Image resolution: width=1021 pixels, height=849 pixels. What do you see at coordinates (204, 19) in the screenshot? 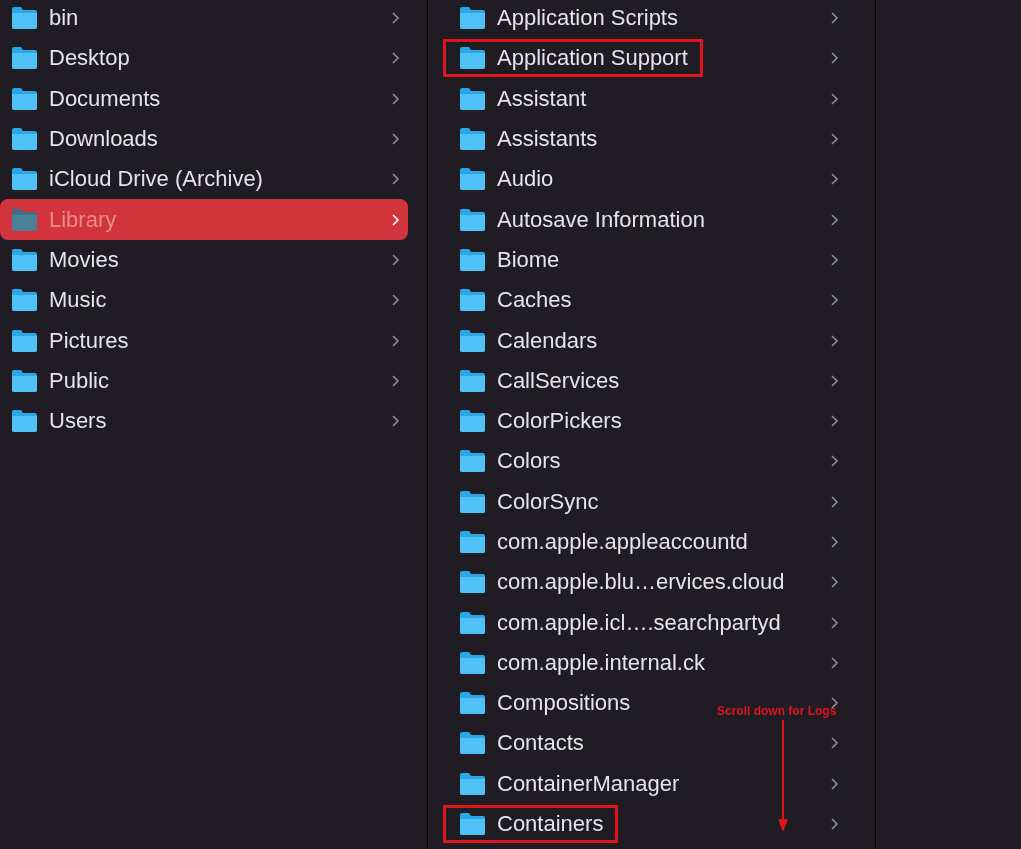
I see `folder-row: bin` at bounding box center [204, 19].